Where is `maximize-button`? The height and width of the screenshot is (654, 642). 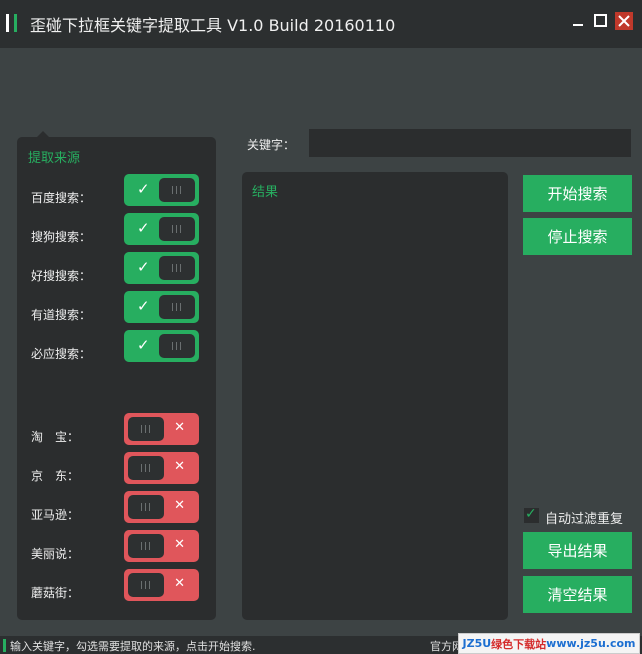 maximize-button is located at coordinates (600, 20).